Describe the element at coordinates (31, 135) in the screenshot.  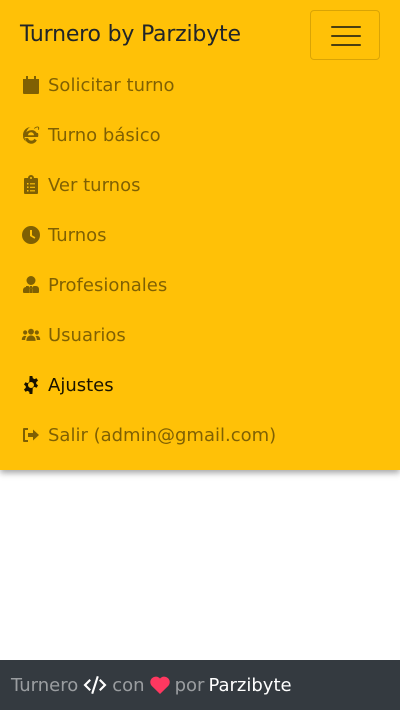
I see `internet-explorer-icon` at that location.